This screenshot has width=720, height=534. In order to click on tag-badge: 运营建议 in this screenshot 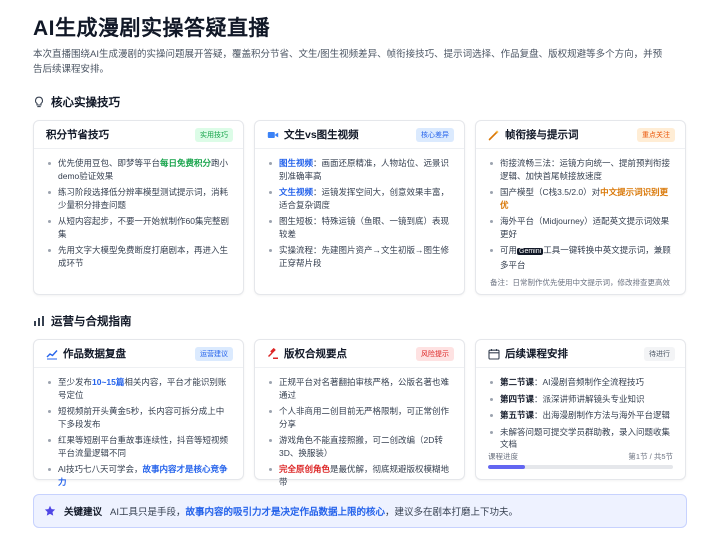, I will do `click(214, 353)`.